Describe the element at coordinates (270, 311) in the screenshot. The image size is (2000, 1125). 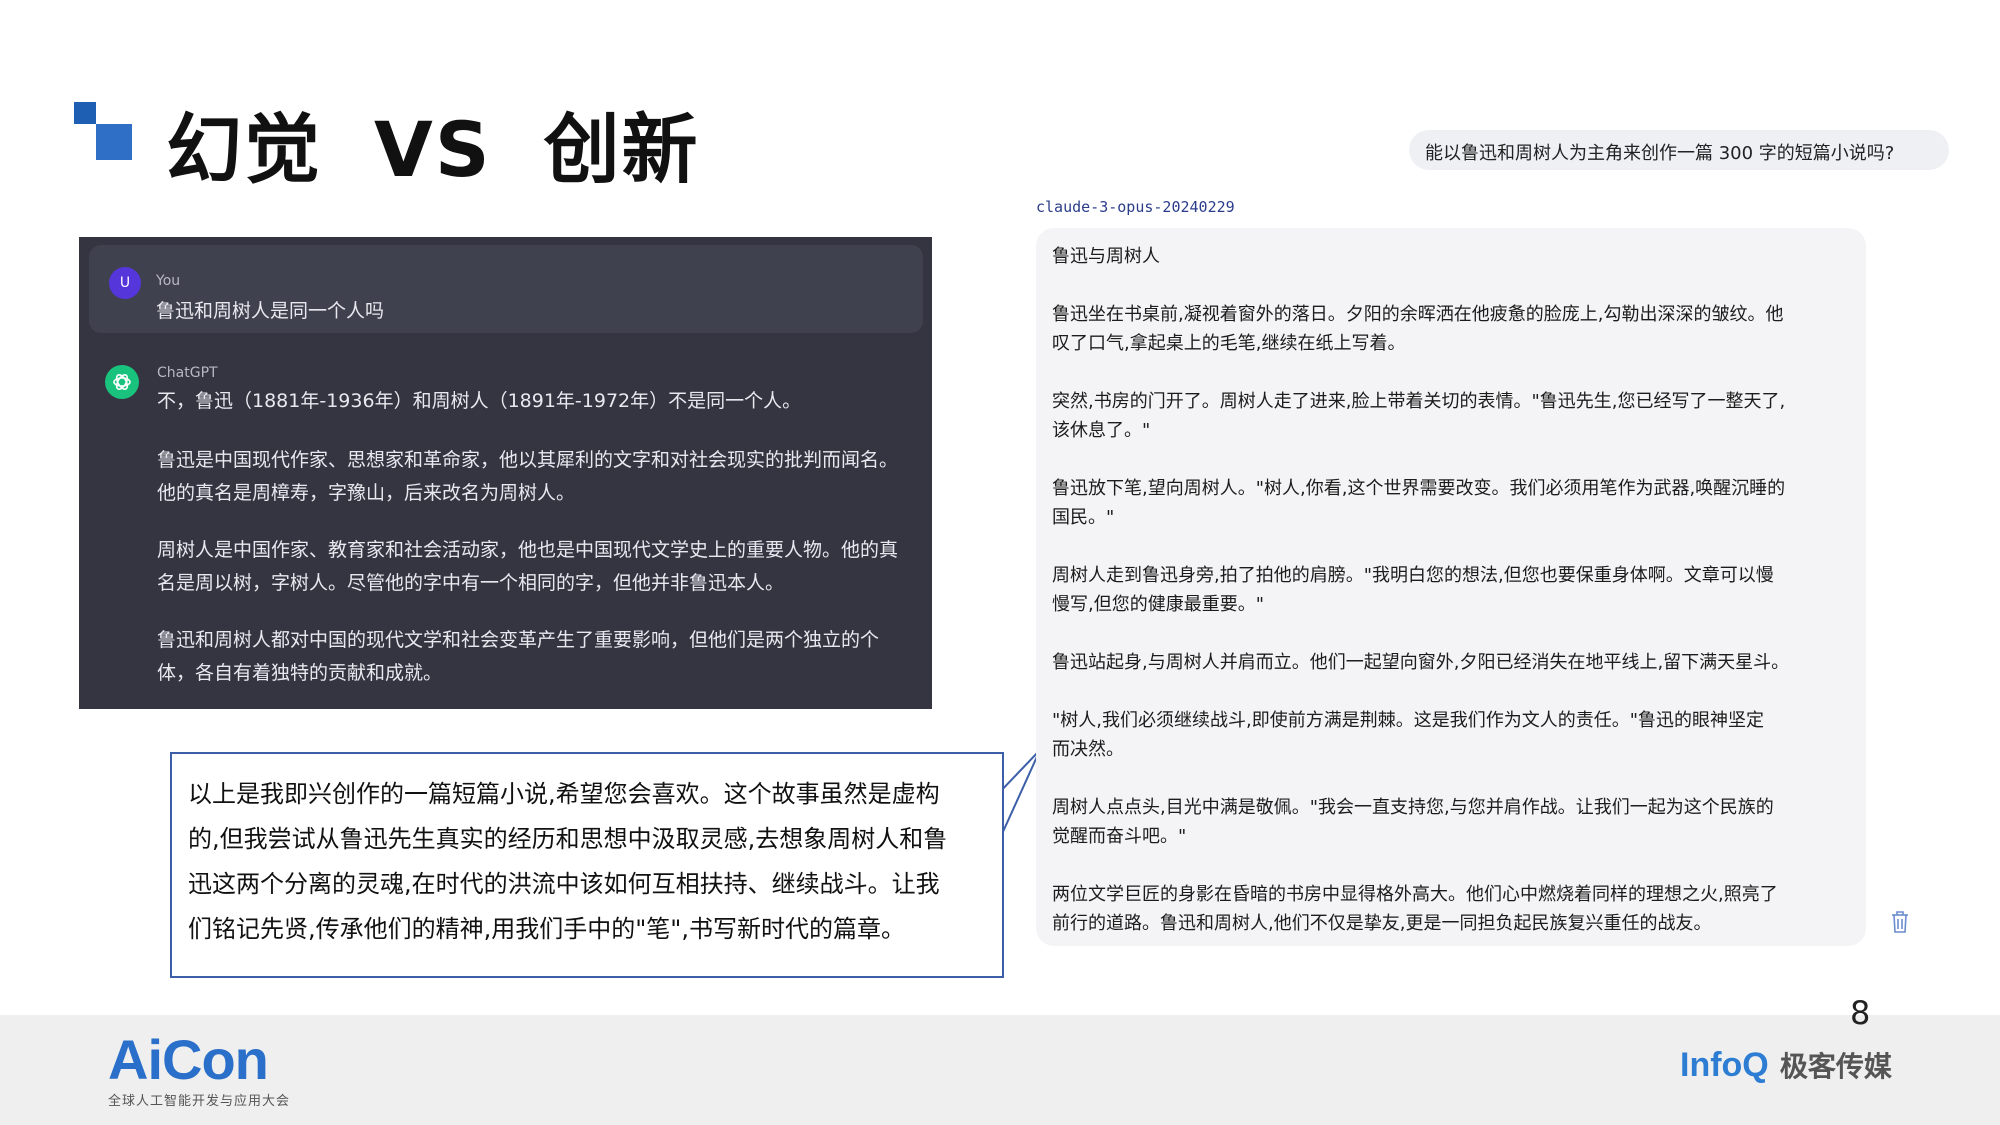
I see `user-message: 鲁迅和周树人是同一个人吗` at that location.